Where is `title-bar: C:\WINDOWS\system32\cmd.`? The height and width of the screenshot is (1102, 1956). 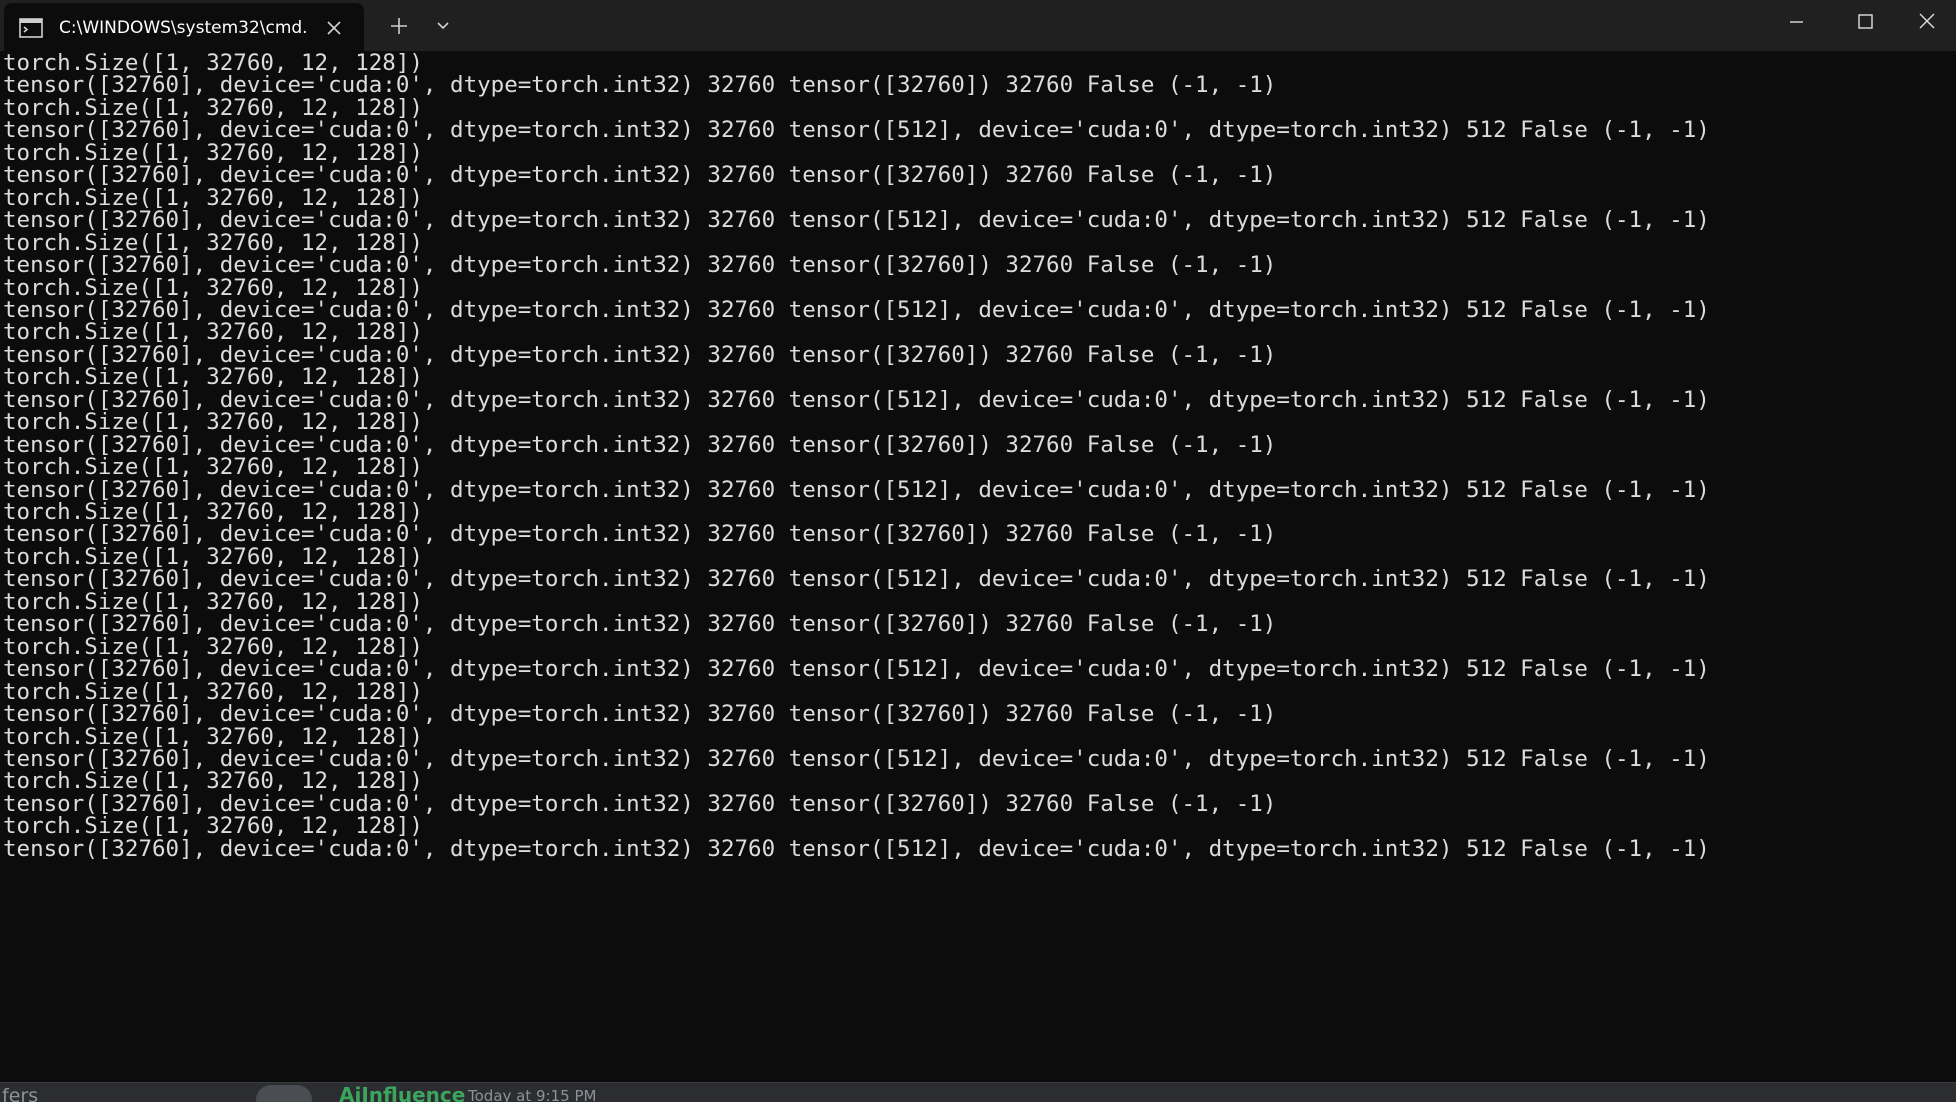 title-bar: C:\WINDOWS\system32\cmd. is located at coordinates (978, 25).